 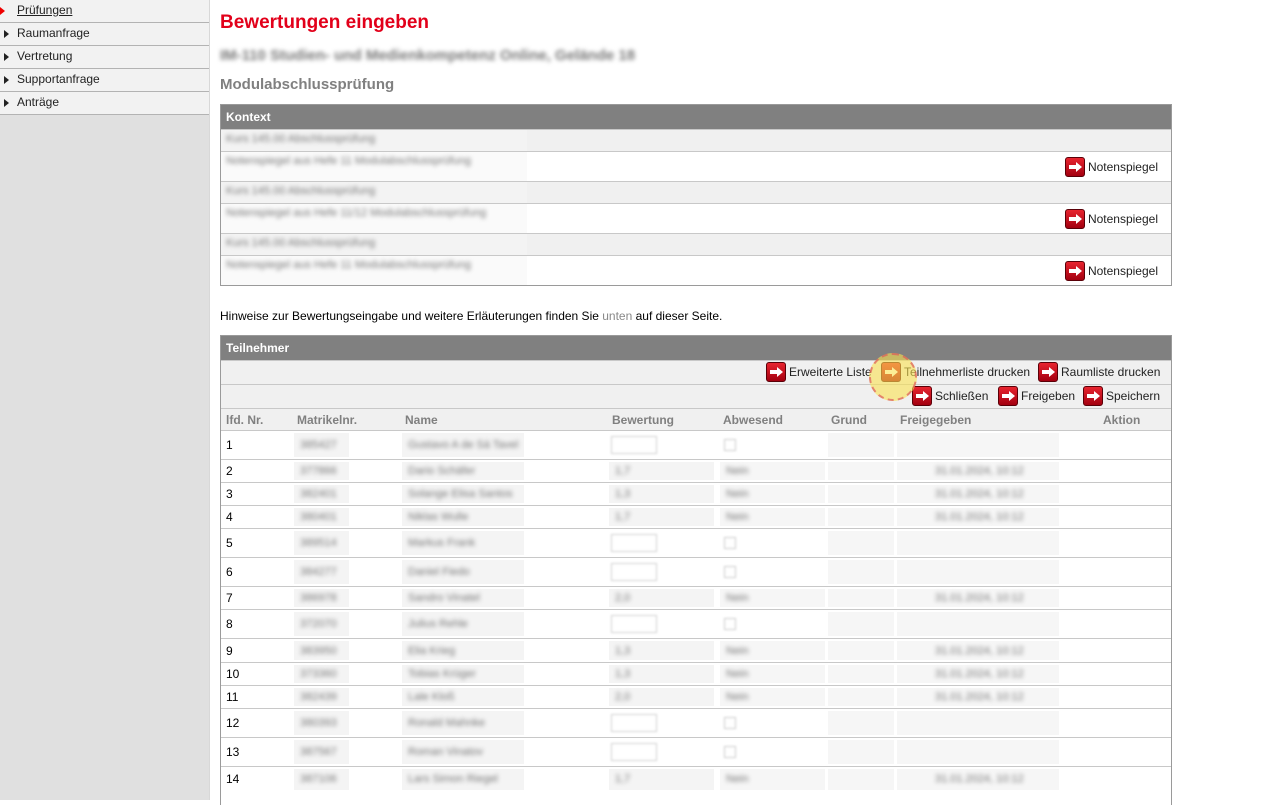 What do you see at coordinates (1134, 419) in the screenshot?
I see `column-header: Aktion` at bounding box center [1134, 419].